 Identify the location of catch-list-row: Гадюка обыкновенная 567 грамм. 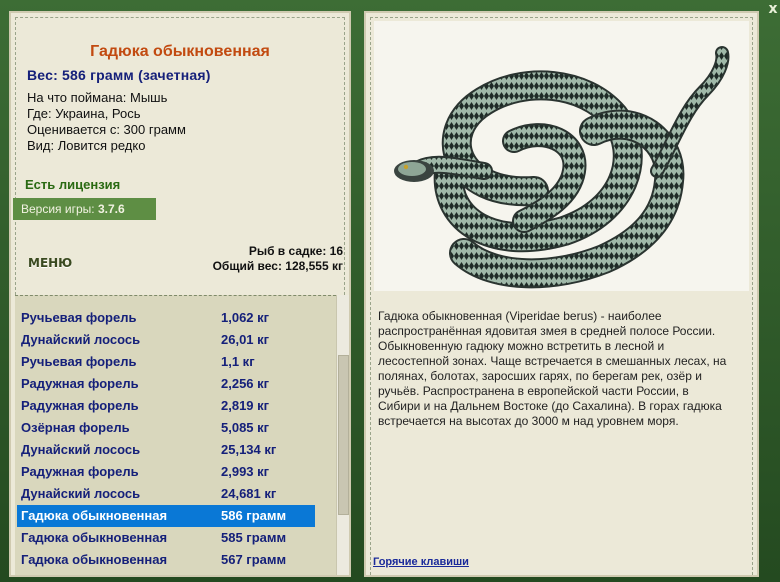
(166, 560).